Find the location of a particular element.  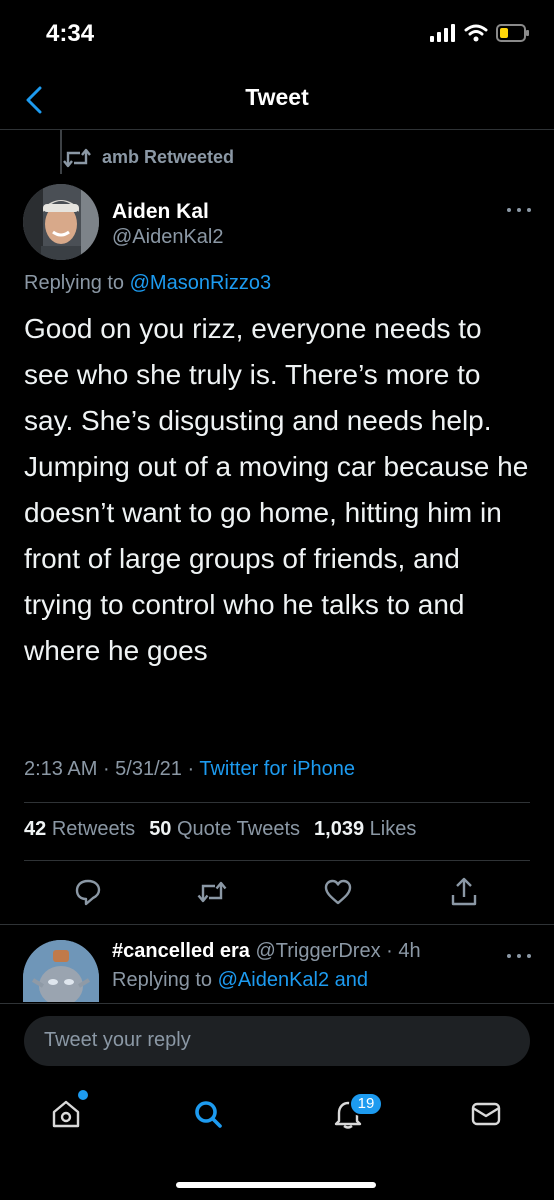

tab-messages is located at coordinates (486, 1114).